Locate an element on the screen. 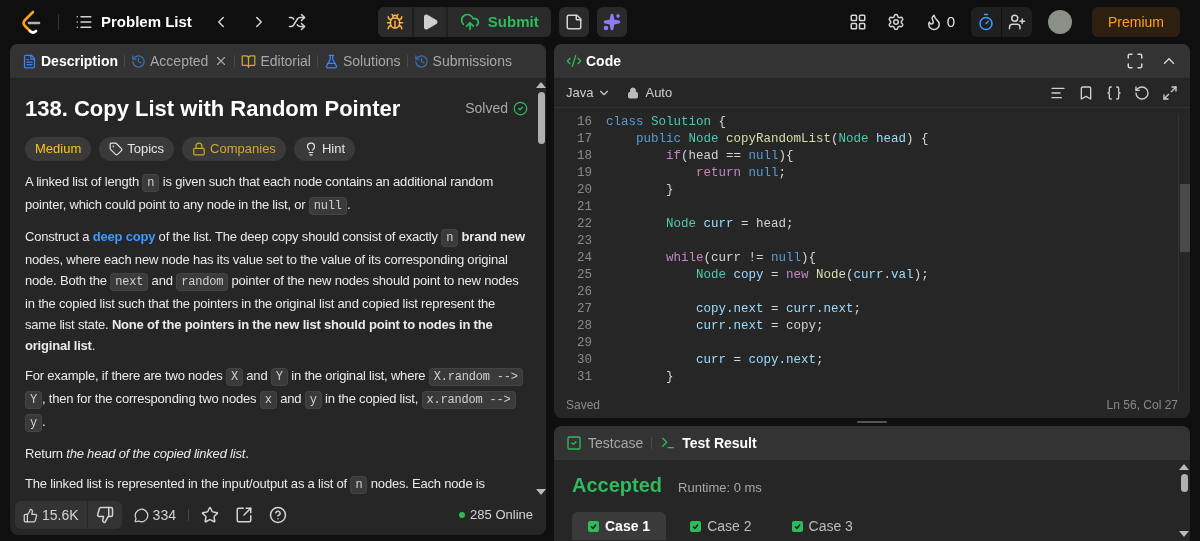 The image size is (1200, 541). code-line: while(curr != null){ is located at coordinates (741, 259).